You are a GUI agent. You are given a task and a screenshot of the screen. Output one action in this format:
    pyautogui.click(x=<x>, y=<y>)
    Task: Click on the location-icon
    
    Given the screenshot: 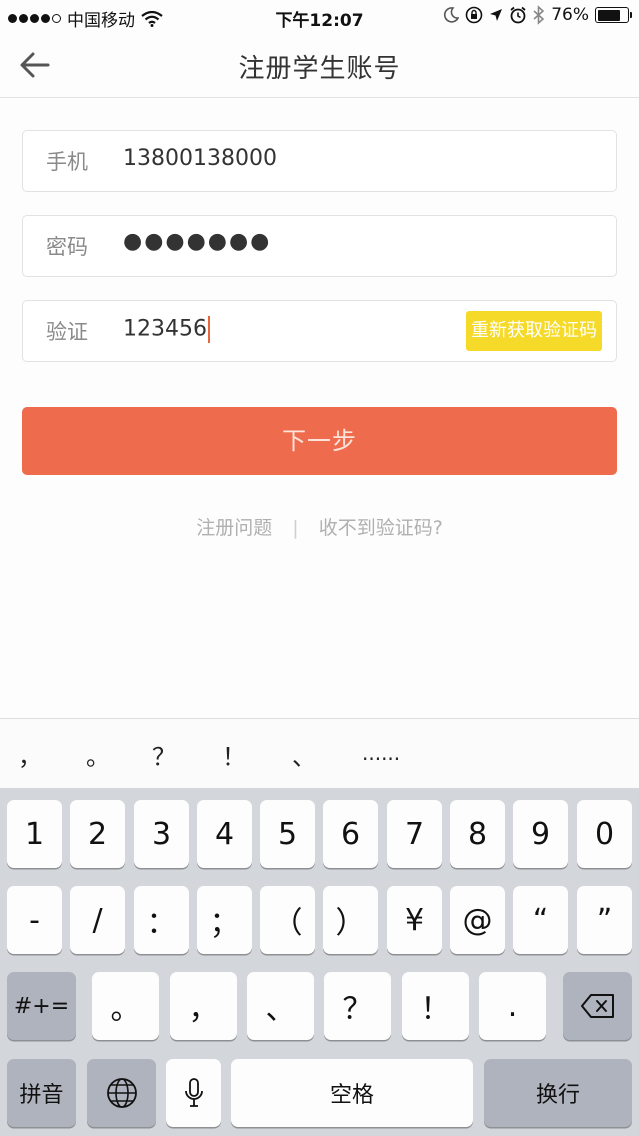 What is the action you would take?
    pyautogui.click(x=496, y=15)
    